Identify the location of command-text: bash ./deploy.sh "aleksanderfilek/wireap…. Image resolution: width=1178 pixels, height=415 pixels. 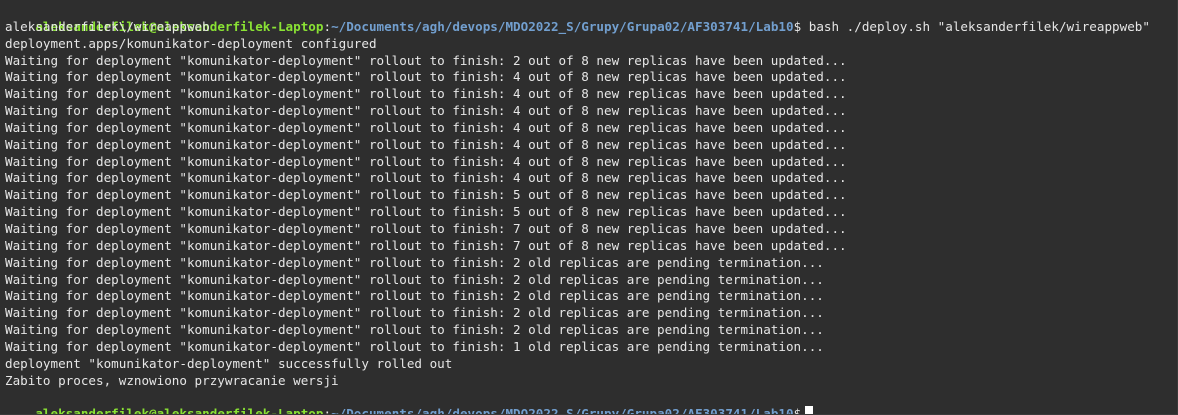
(975, 26).